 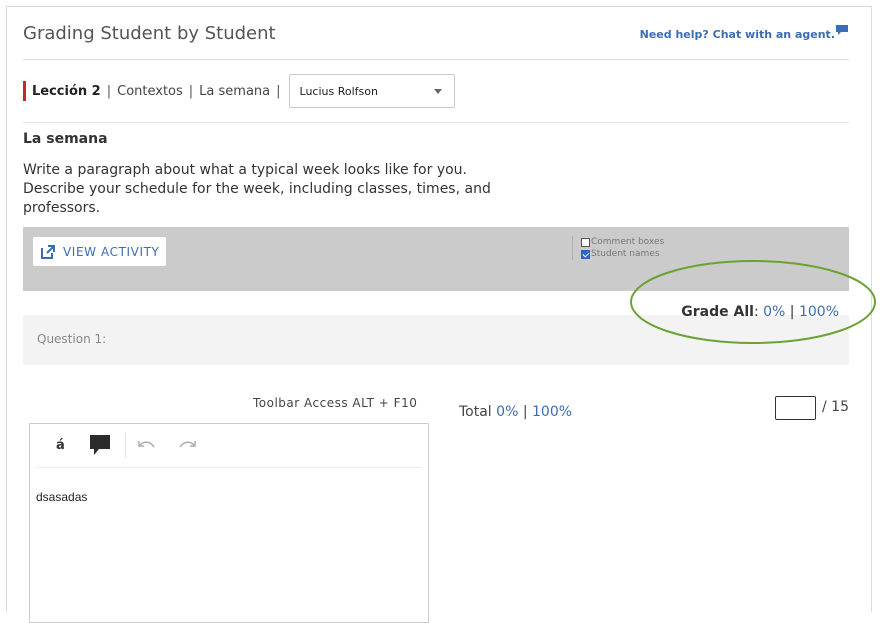 I want to click on grade-all-colon: :, so click(x=756, y=312).